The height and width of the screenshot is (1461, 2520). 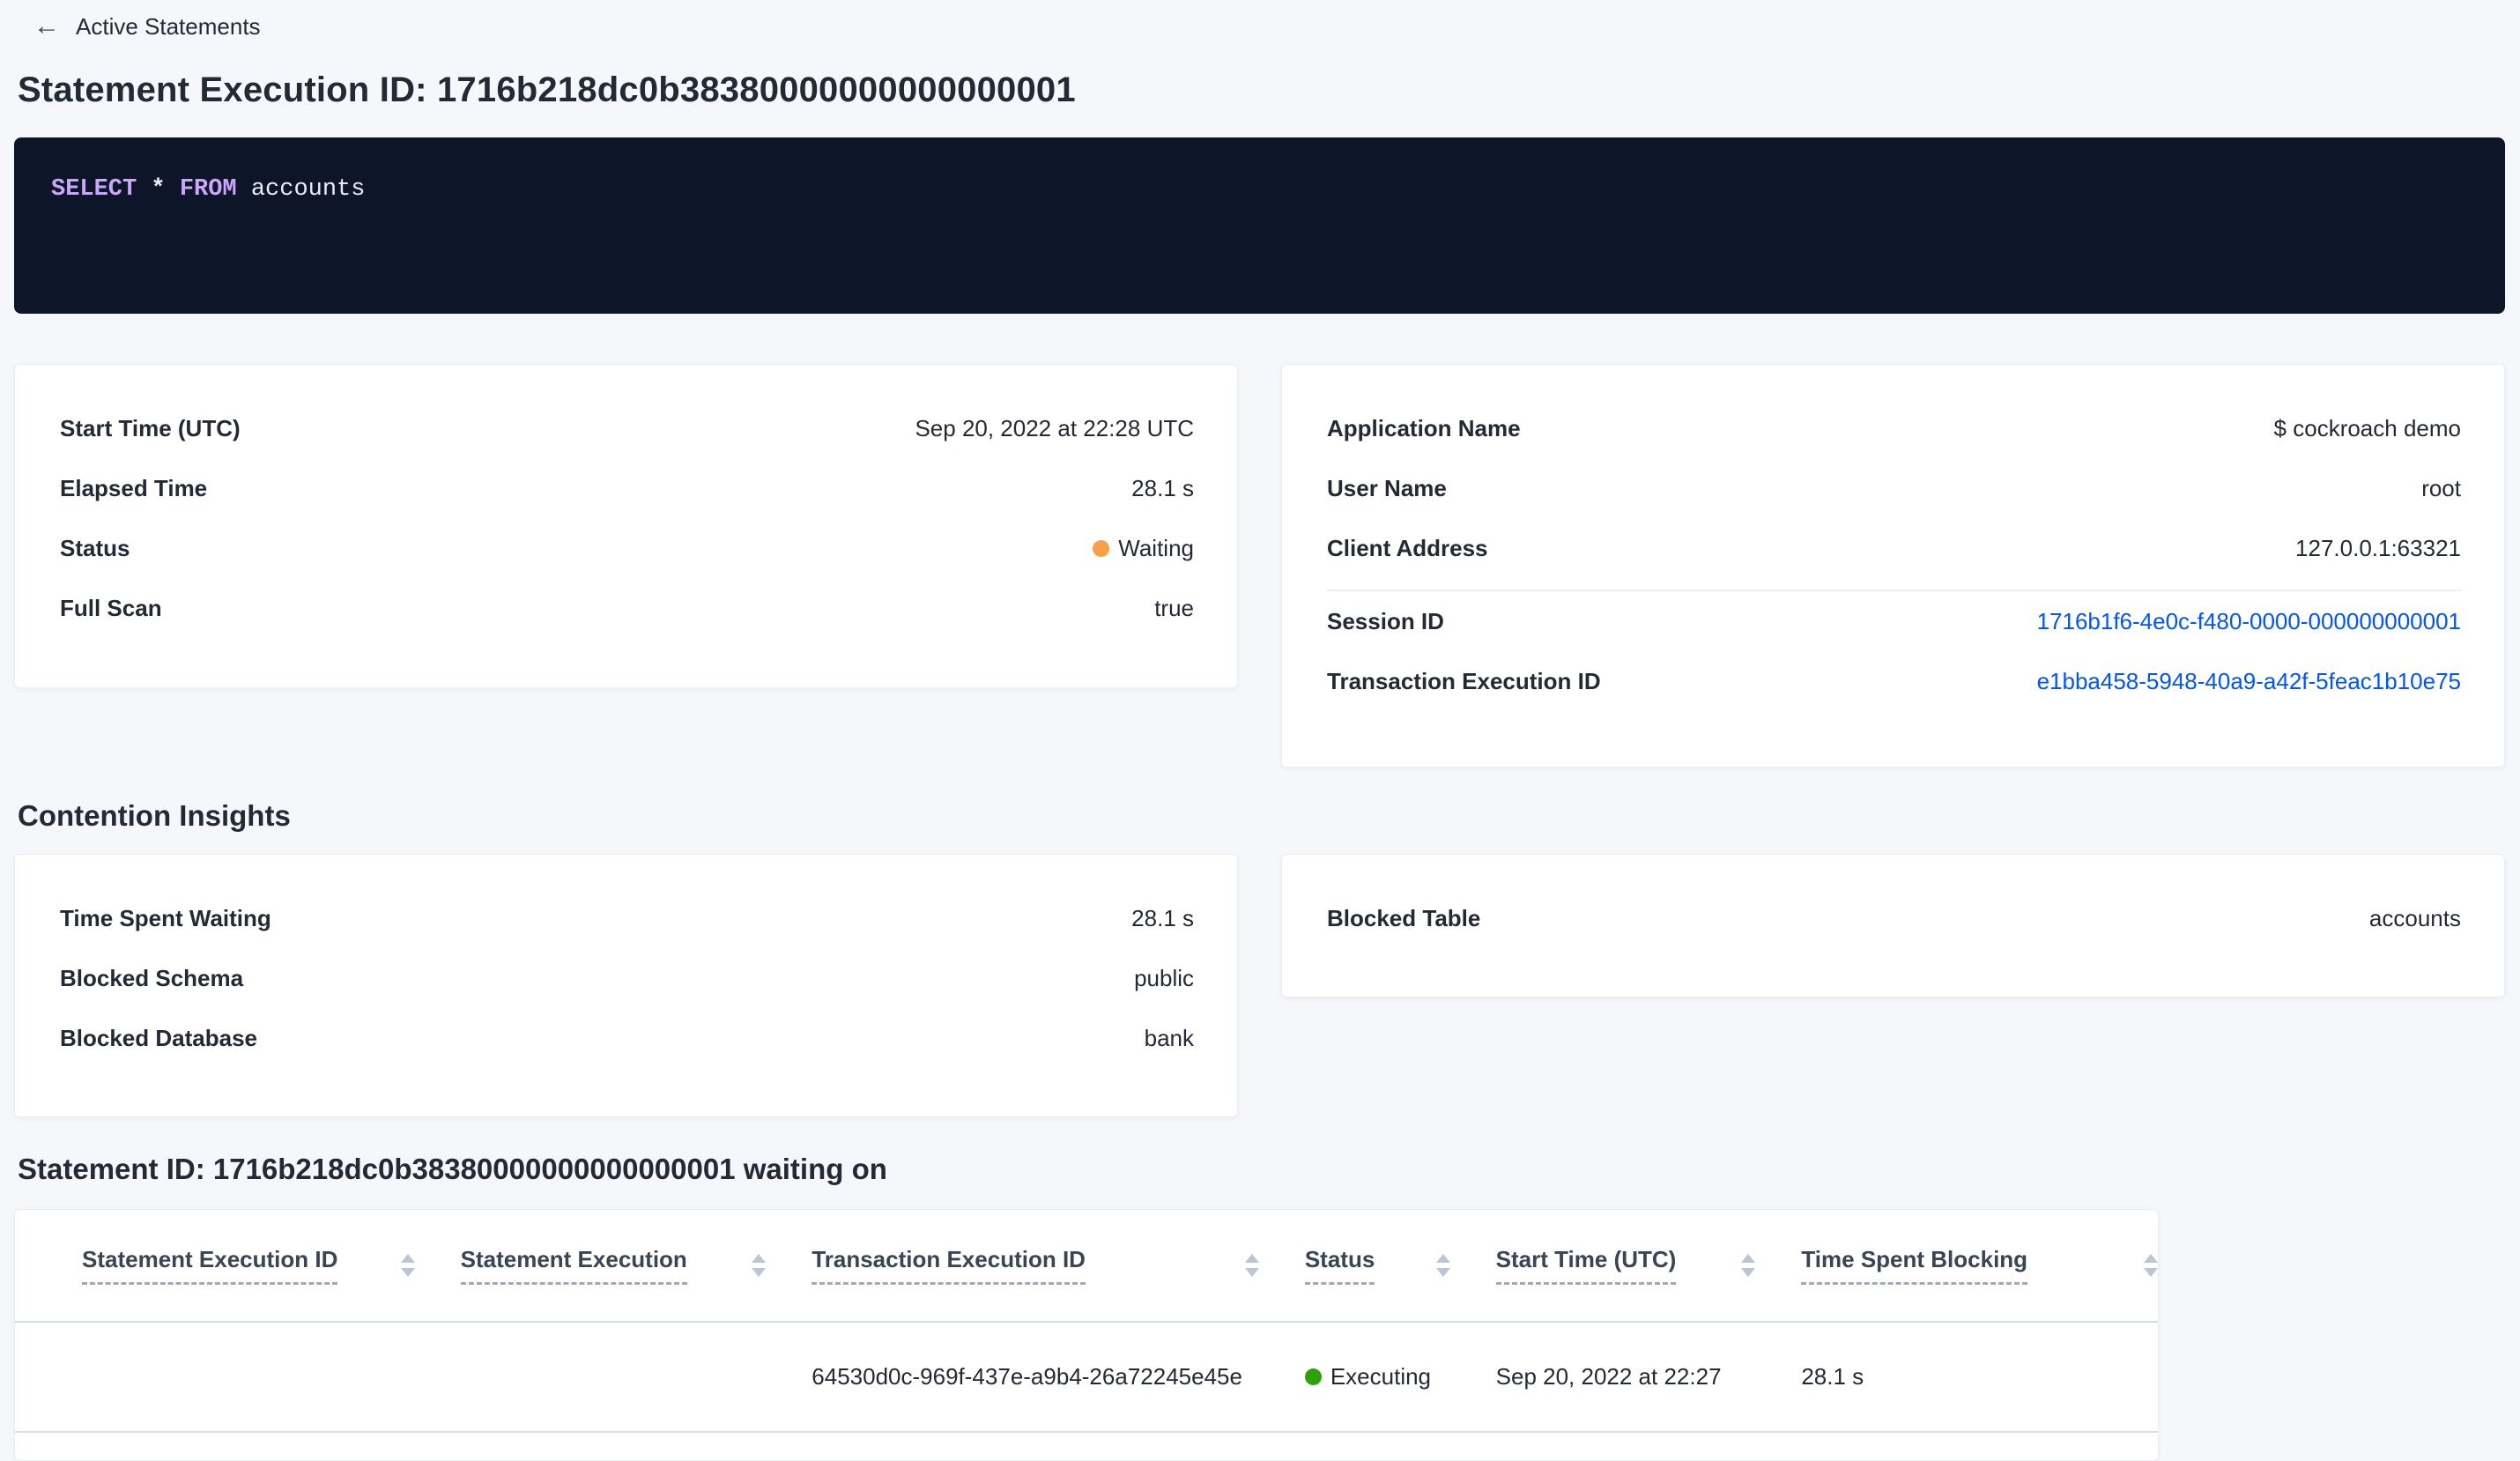 I want to click on sql-statement: SELECT * FROM accounts, so click(x=1259, y=189).